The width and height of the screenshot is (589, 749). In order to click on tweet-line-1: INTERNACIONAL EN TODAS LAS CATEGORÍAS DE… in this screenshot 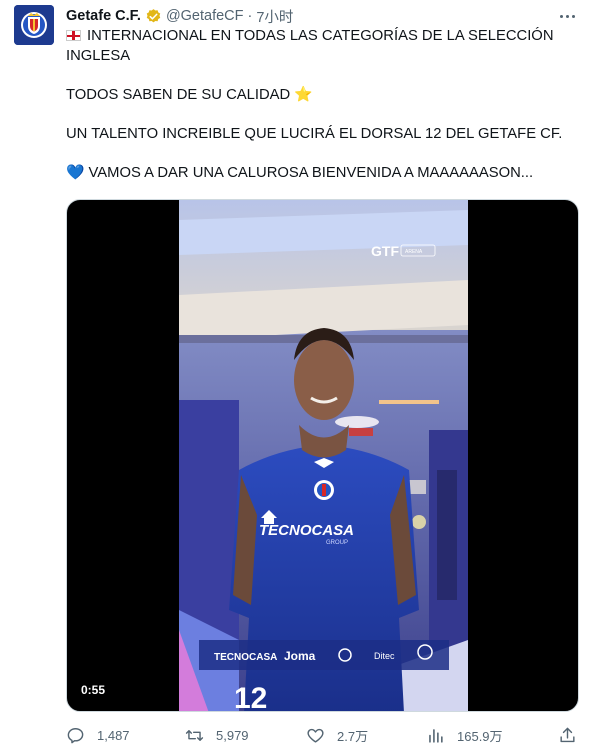, I will do `click(310, 46)`.